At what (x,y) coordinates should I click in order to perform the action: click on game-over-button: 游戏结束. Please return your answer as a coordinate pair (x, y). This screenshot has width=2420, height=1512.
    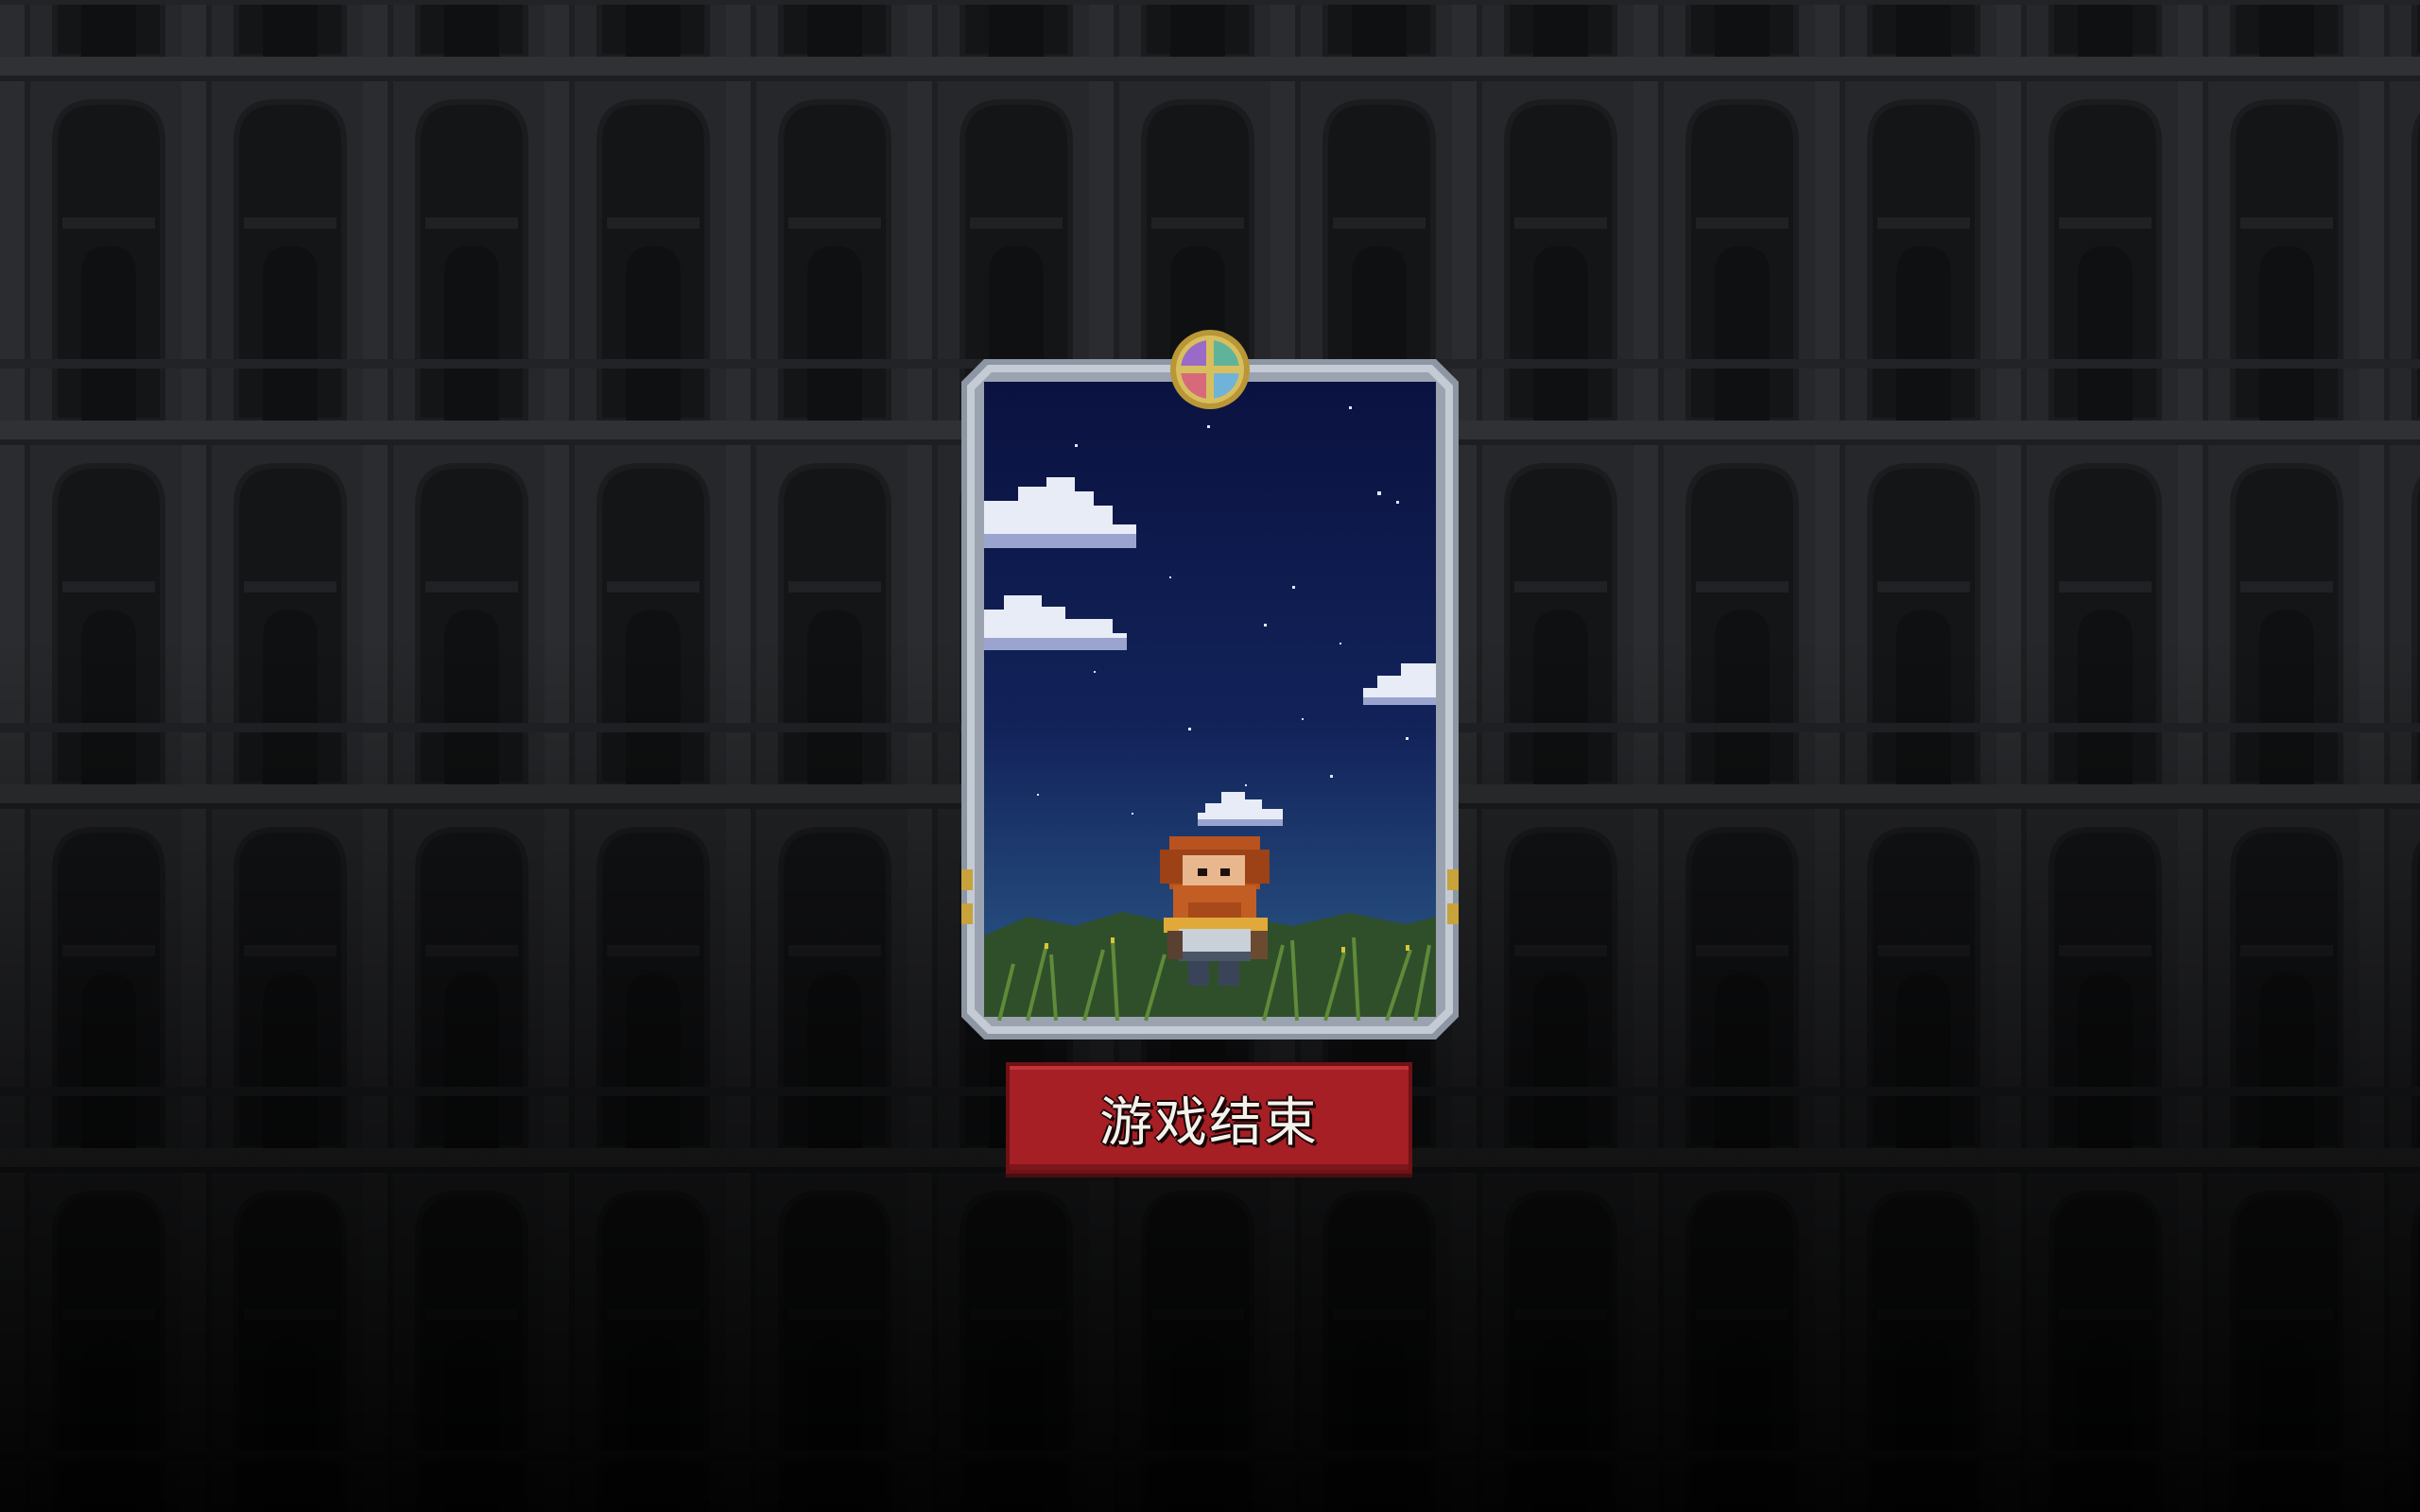
    Looking at the image, I should click on (1209, 1118).